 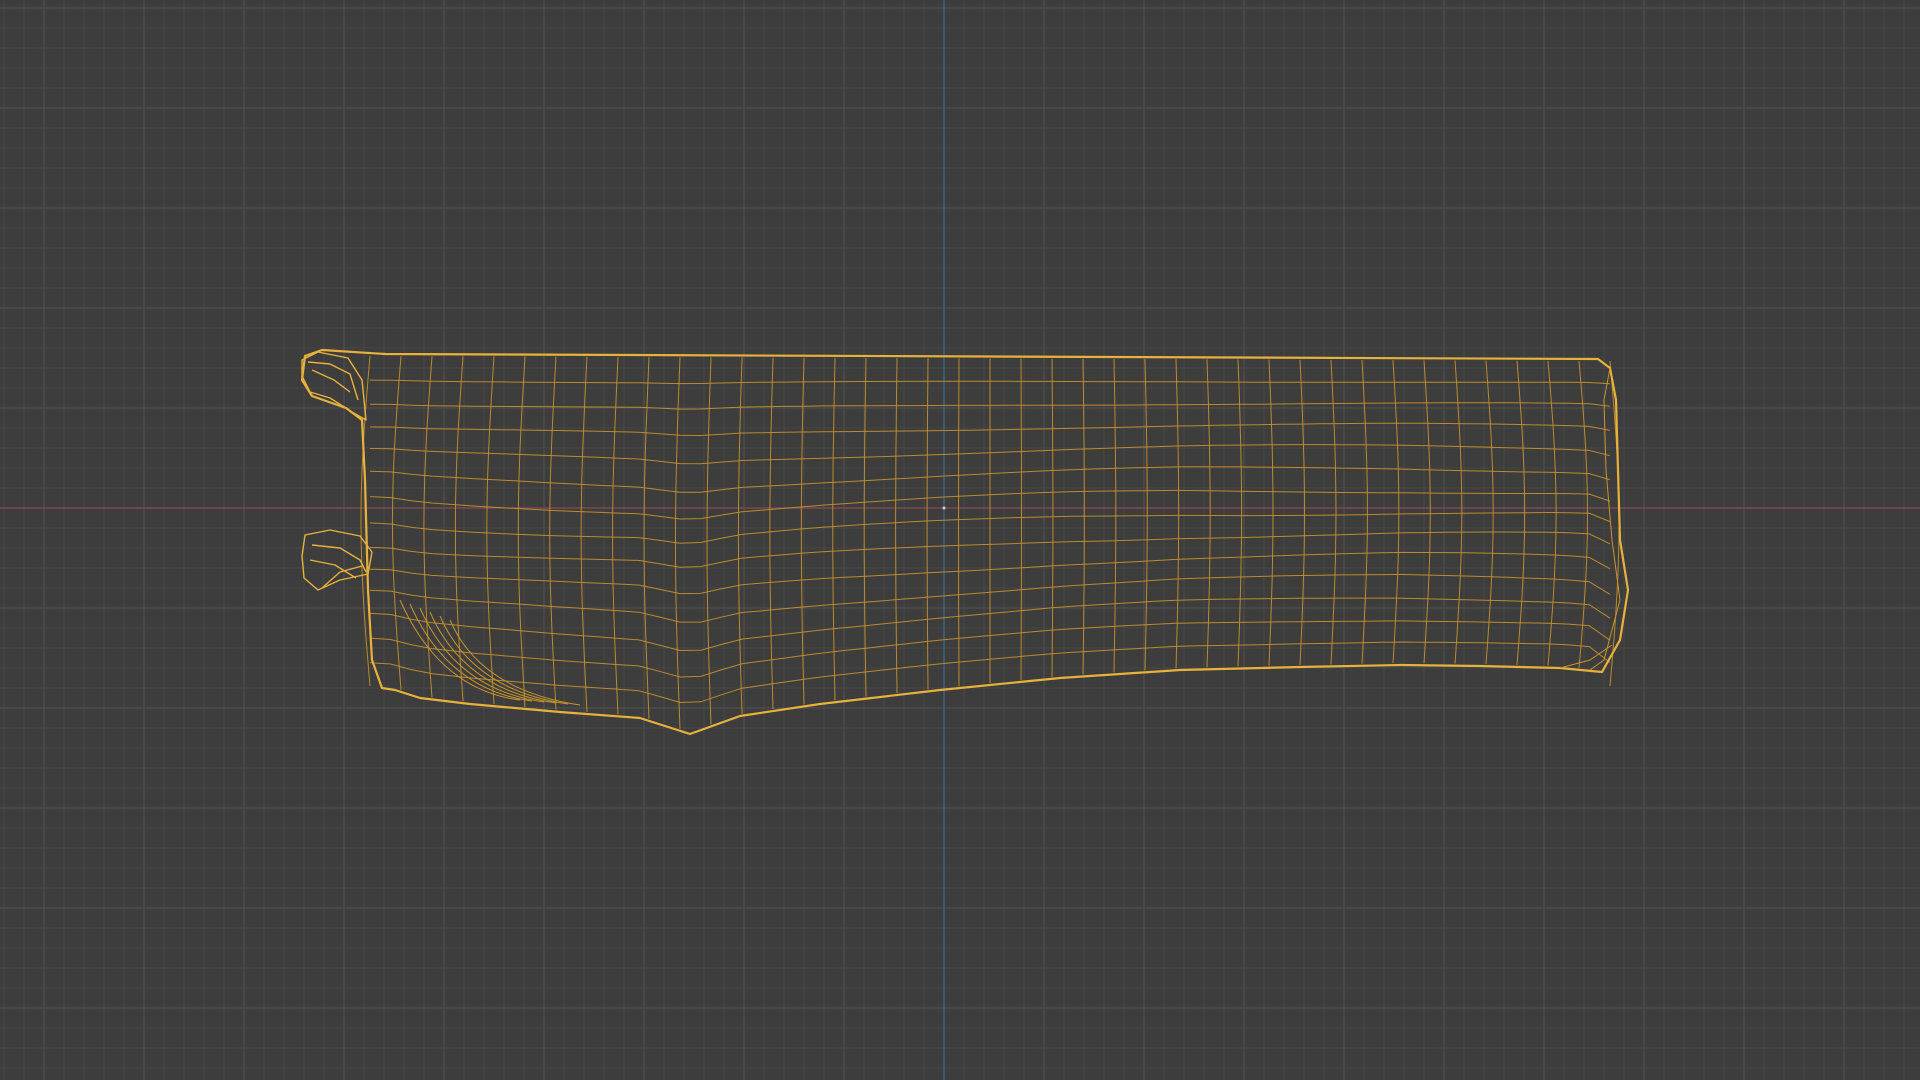 I want to click on mesh-edge-fan, so click(x=515, y=662).